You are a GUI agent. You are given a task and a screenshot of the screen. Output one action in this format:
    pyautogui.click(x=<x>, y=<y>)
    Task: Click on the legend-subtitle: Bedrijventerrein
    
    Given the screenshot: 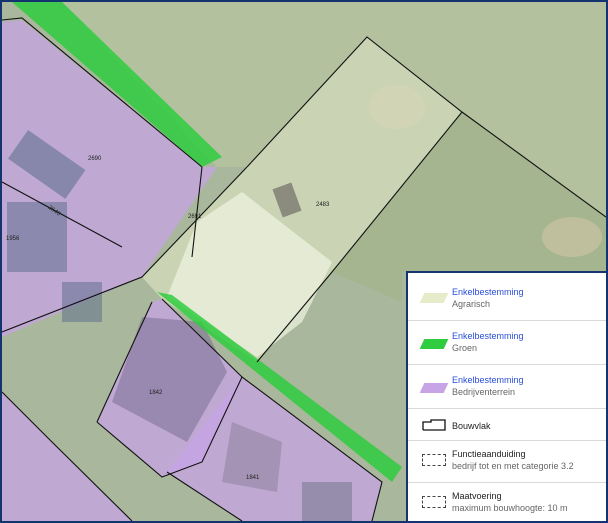 What is the action you would take?
    pyautogui.click(x=484, y=392)
    